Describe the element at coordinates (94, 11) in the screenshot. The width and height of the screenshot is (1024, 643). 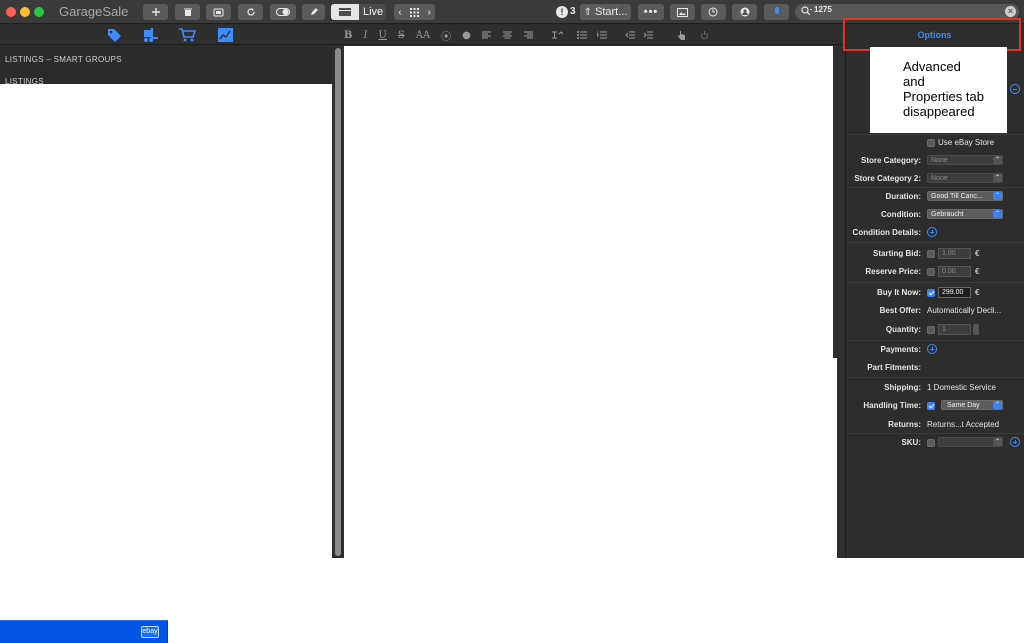
I see `app-title: GarageSale` at that location.